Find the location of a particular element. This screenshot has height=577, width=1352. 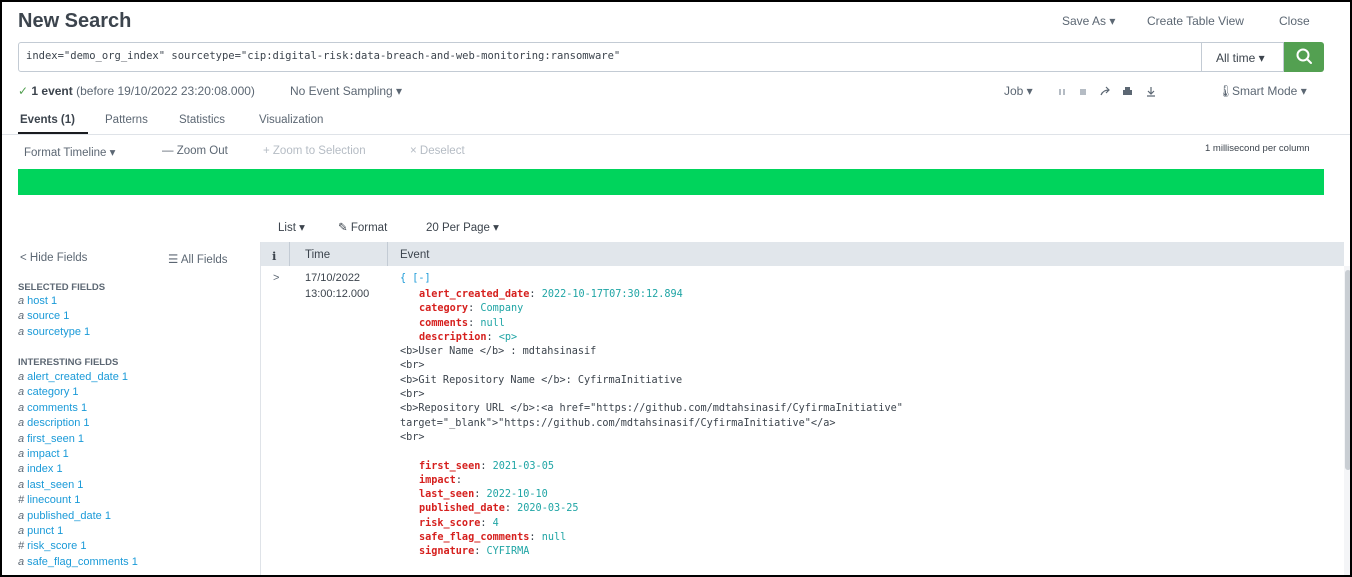

collapse-json-toggle: { [-] is located at coordinates (415, 278).